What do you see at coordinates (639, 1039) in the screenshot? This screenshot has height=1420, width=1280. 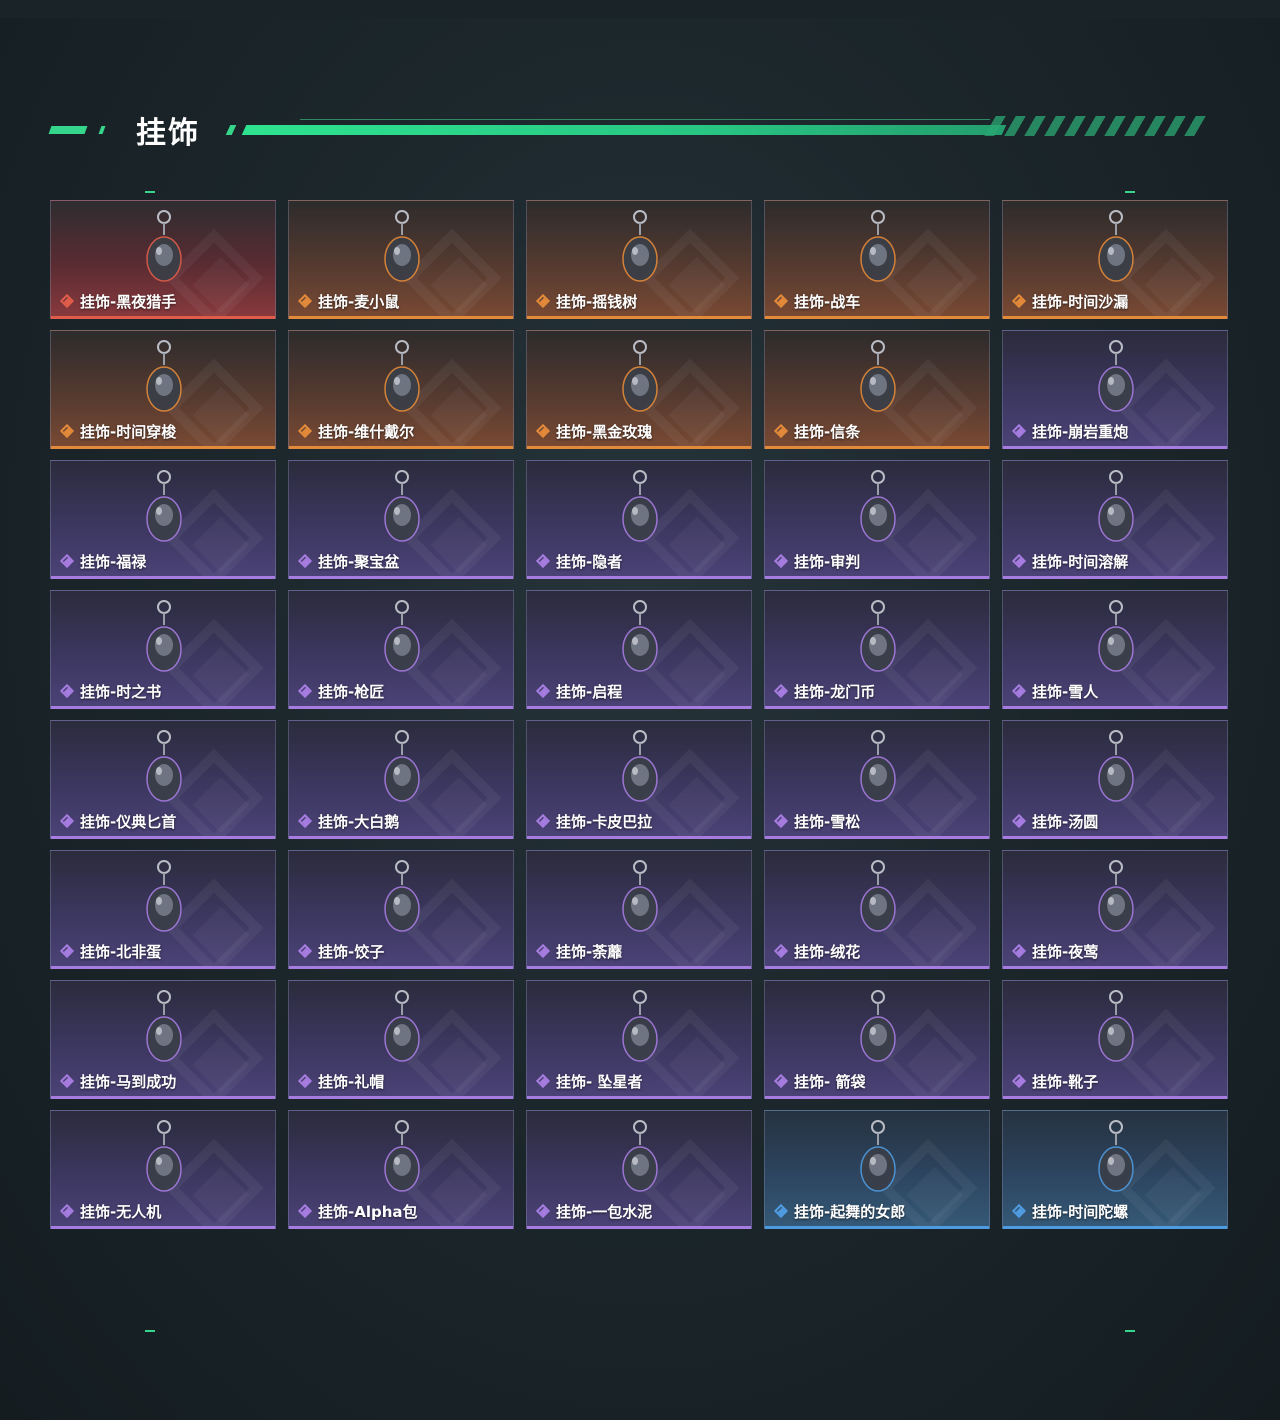 I see `pendant-card: 挂饰- 坠星者` at bounding box center [639, 1039].